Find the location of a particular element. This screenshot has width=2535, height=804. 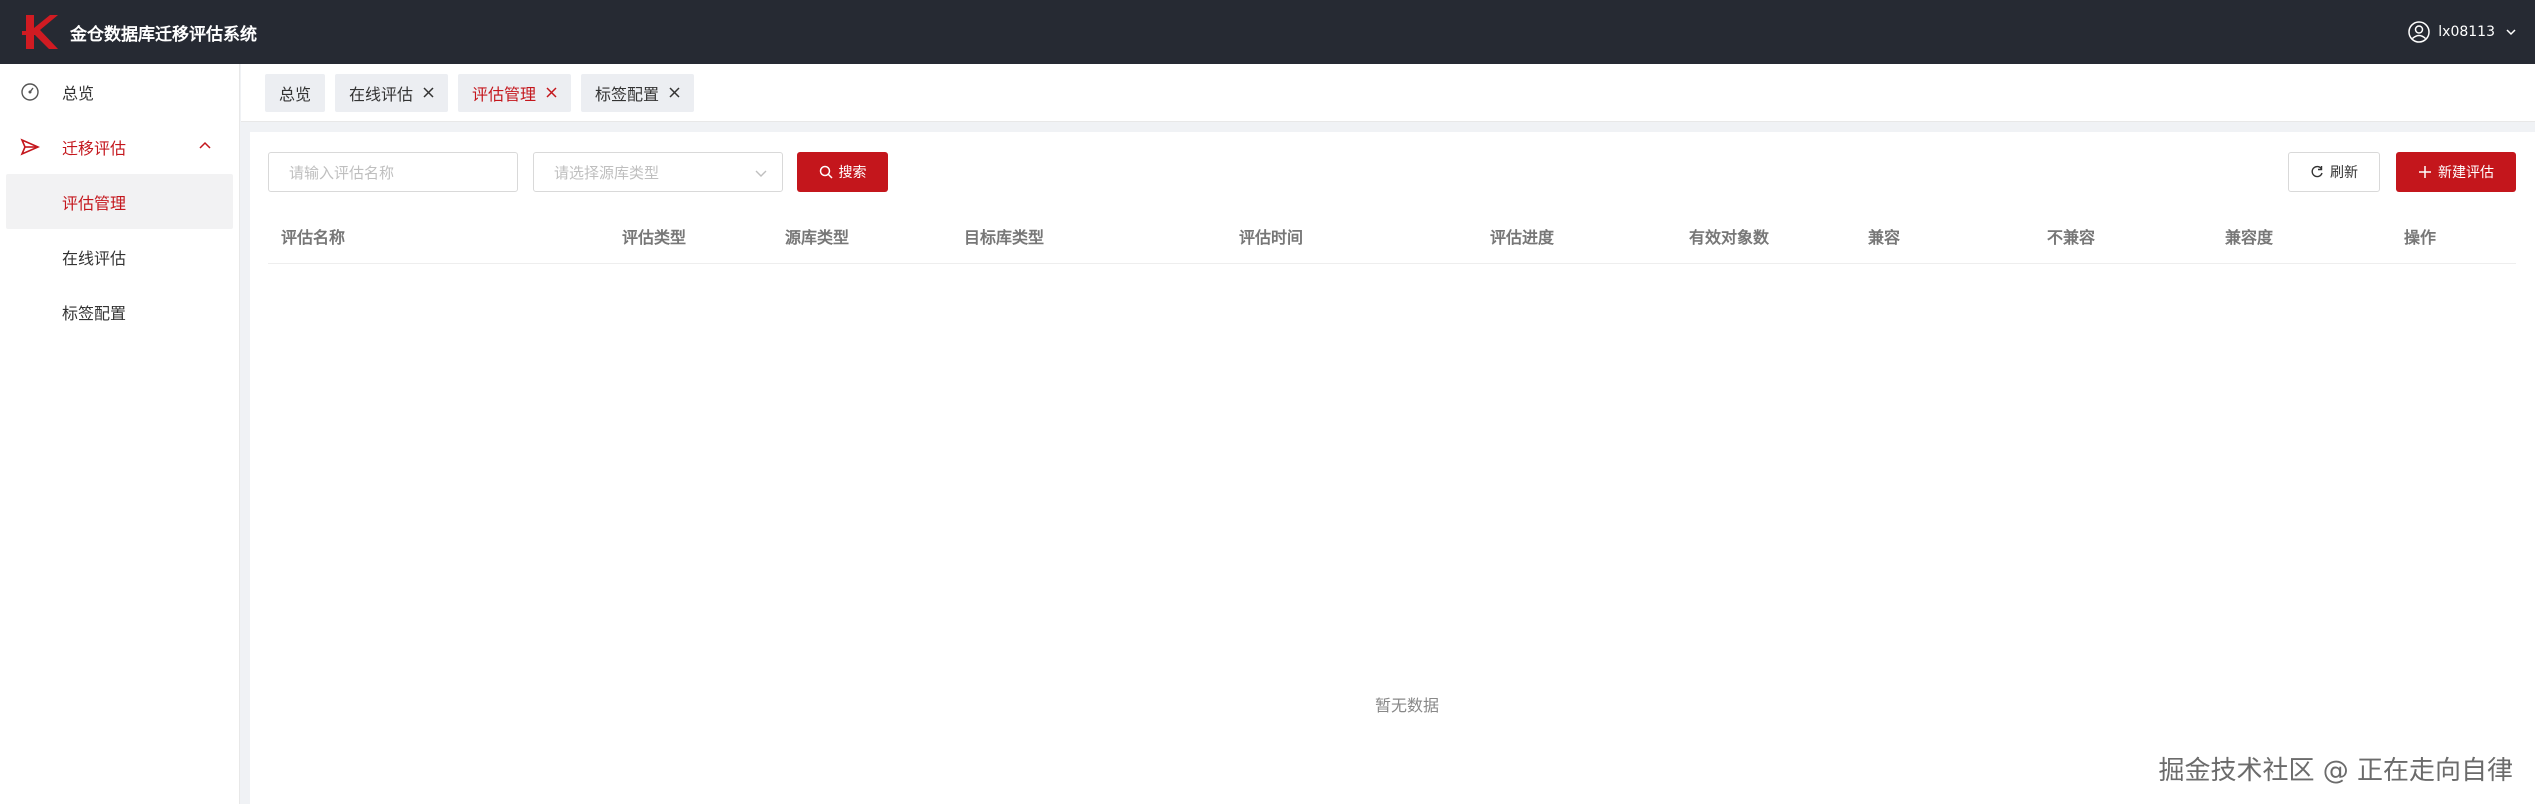

tab-tag-config: 标签配置 is located at coordinates (638, 92).